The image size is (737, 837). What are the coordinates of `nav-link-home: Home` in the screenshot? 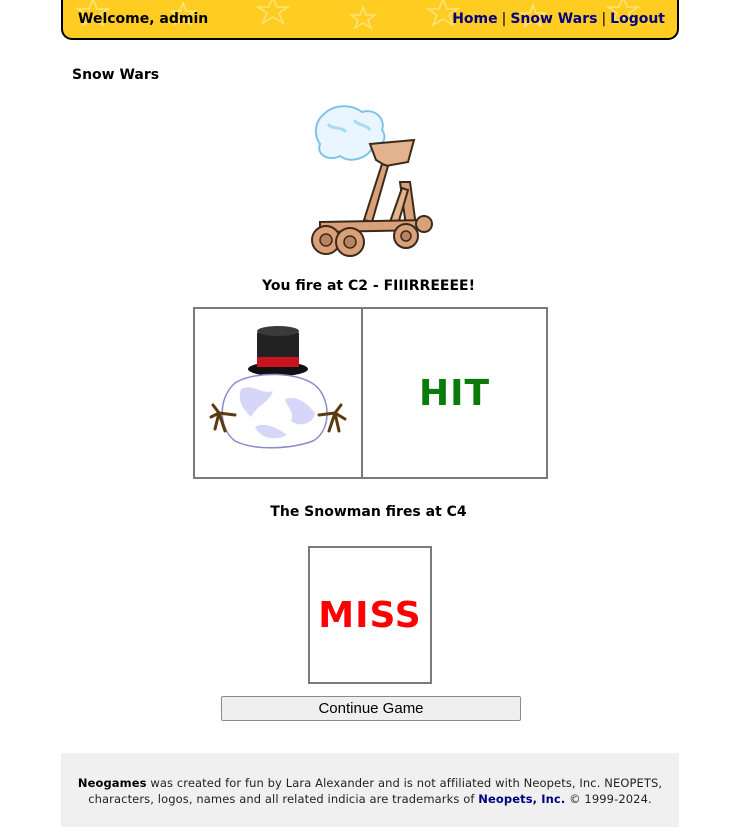 It's located at (474, 19).